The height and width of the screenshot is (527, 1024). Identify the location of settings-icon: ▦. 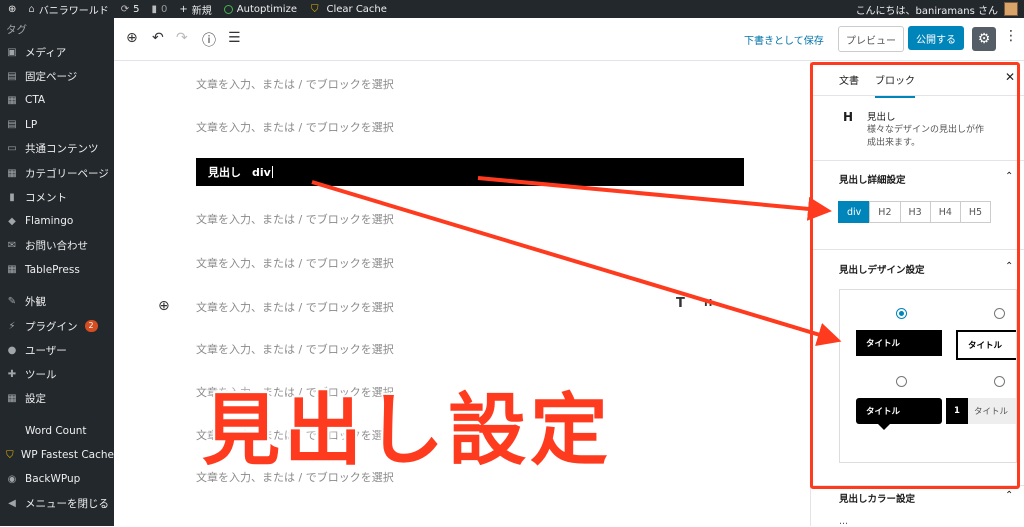
(12, 399).